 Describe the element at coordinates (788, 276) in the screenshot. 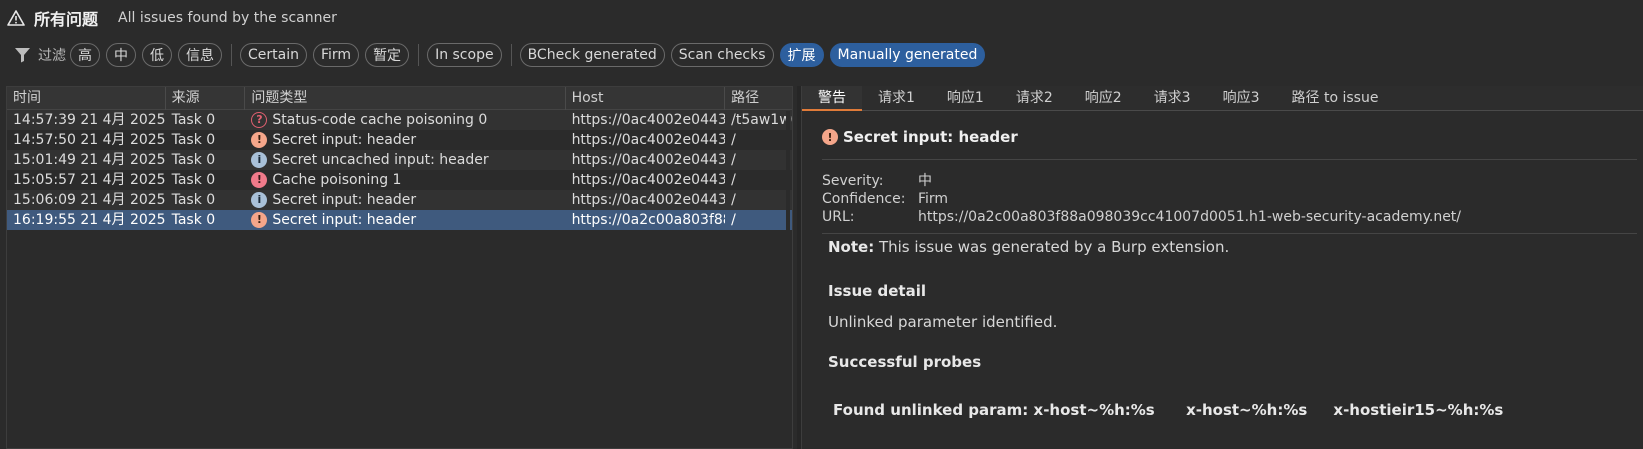

I see `table-scrollbar` at that location.